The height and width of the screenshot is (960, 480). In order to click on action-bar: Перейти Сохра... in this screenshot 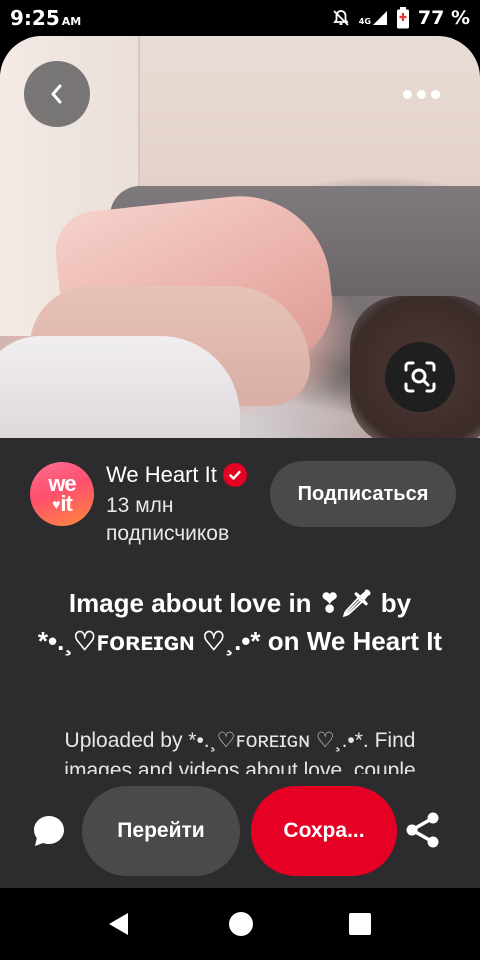, I will do `click(240, 831)`.